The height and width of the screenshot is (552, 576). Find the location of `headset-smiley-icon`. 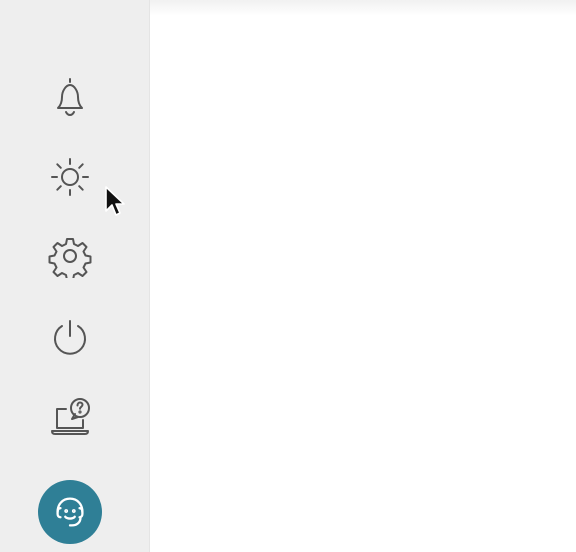

headset-smiley-icon is located at coordinates (70, 512).